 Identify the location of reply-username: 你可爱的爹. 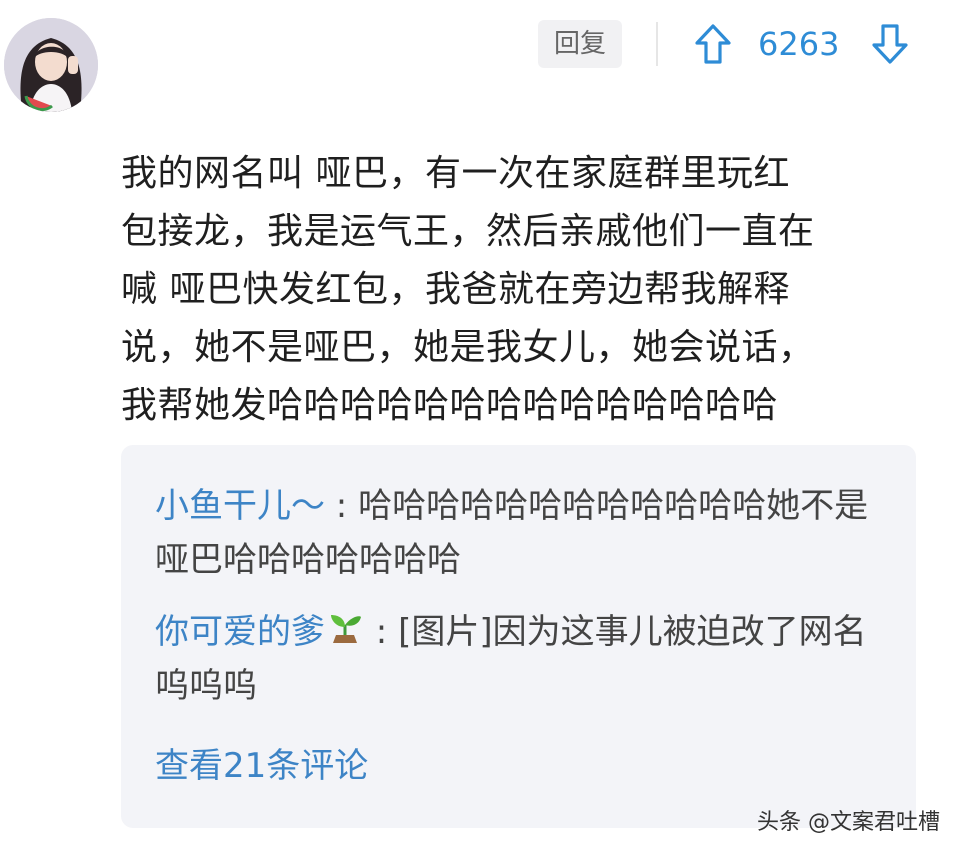
(240, 632).